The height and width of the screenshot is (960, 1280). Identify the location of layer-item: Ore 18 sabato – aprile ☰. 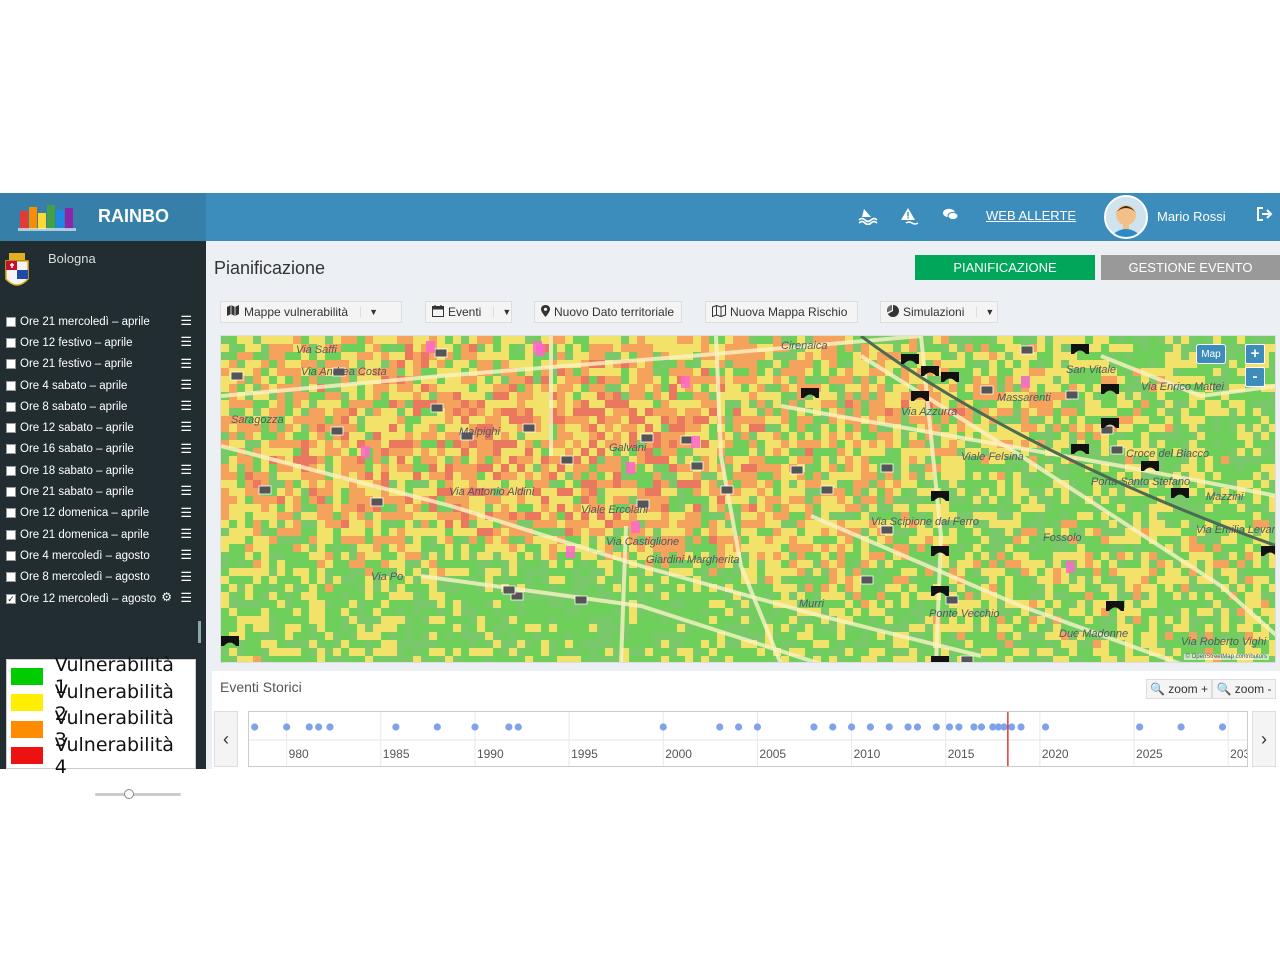
(100, 470).